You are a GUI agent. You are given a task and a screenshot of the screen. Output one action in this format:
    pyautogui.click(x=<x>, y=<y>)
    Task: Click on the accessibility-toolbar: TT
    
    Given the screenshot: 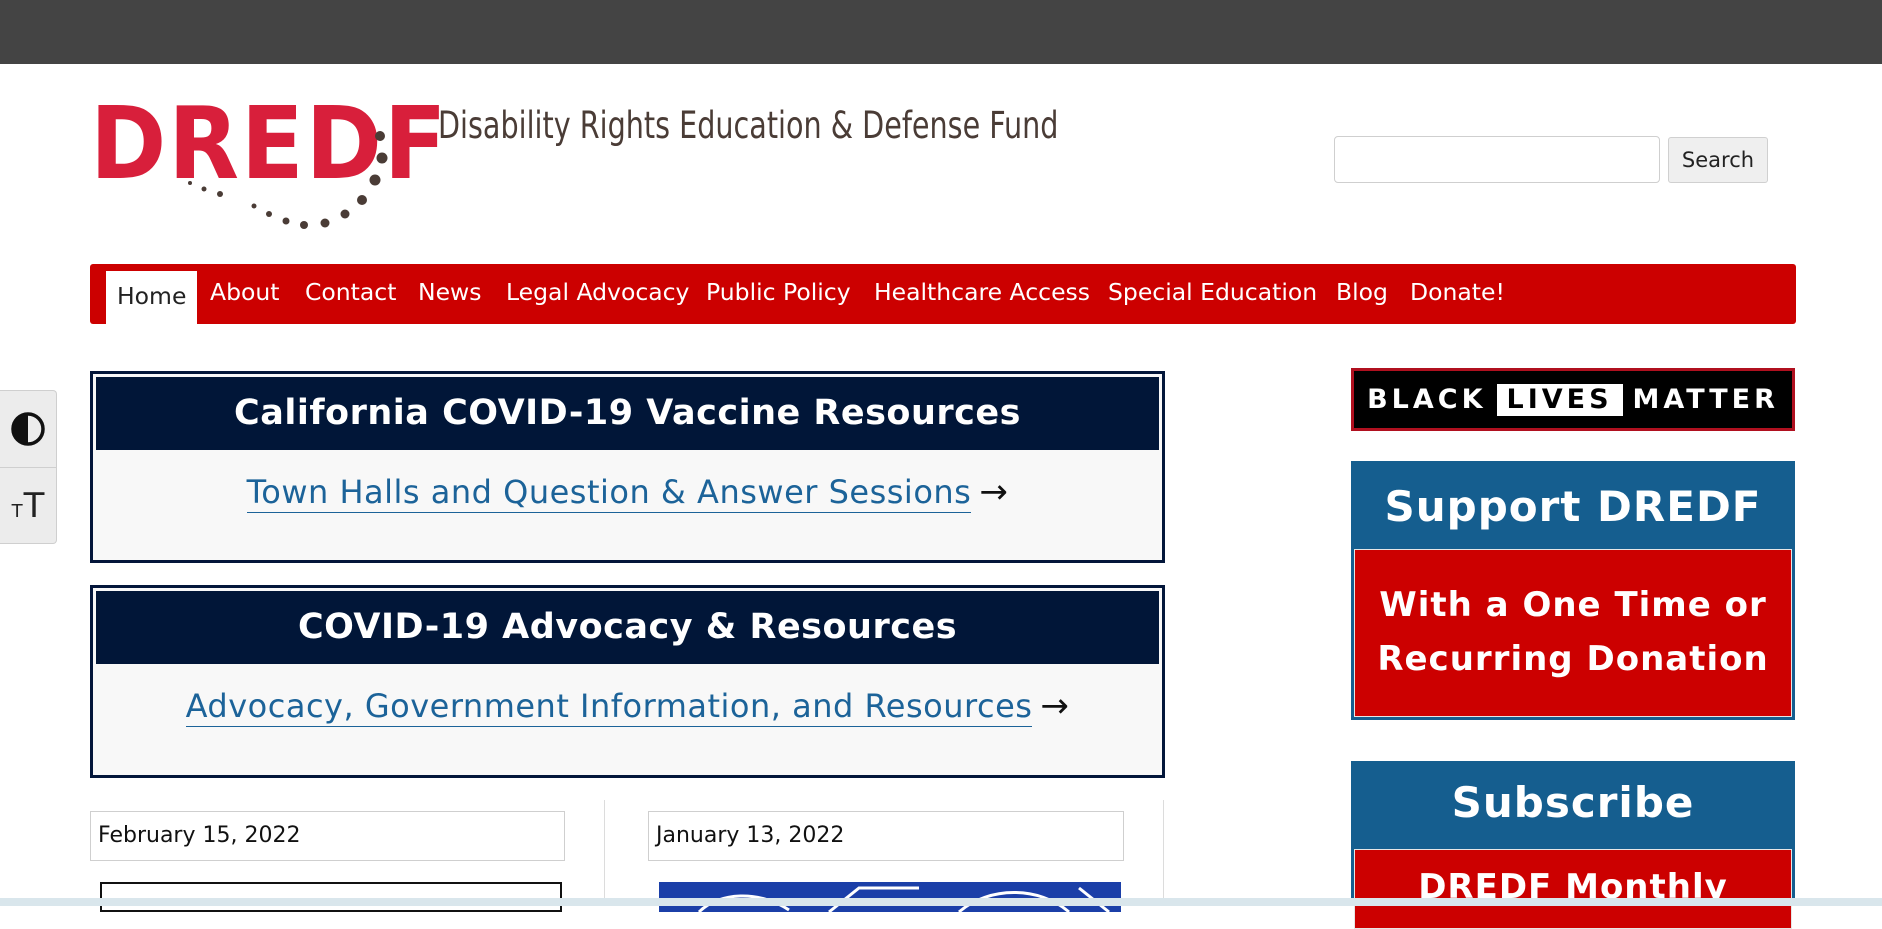 What is the action you would take?
    pyautogui.click(x=28, y=467)
    